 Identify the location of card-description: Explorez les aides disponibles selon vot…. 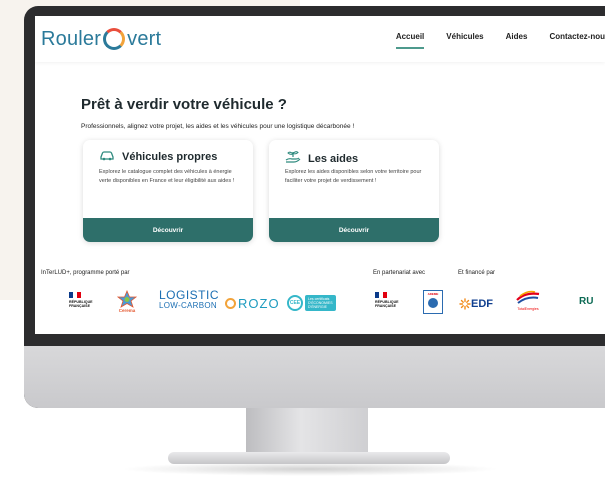
(353, 176).